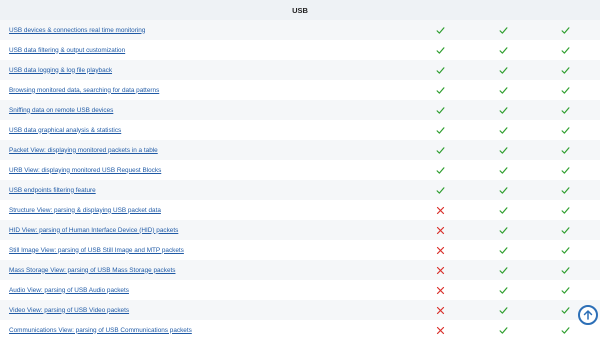  What do you see at coordinates (61, 110) in the screenshot?
I see `feature-link: Sniffing data on remote USB devices` at bounding box center [61, 110].